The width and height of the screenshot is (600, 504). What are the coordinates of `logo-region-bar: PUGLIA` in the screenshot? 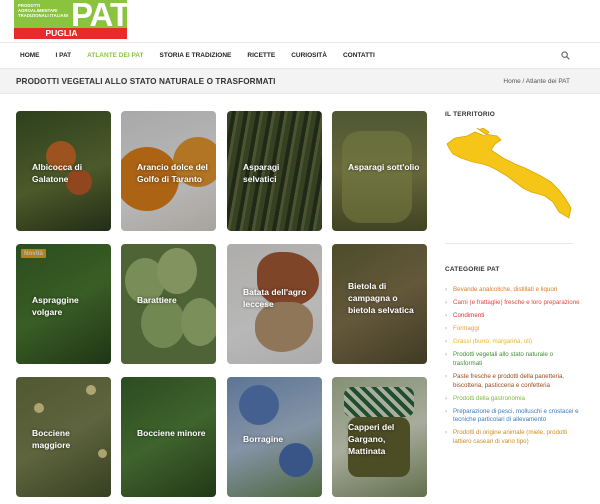 It's located at (70, 33).